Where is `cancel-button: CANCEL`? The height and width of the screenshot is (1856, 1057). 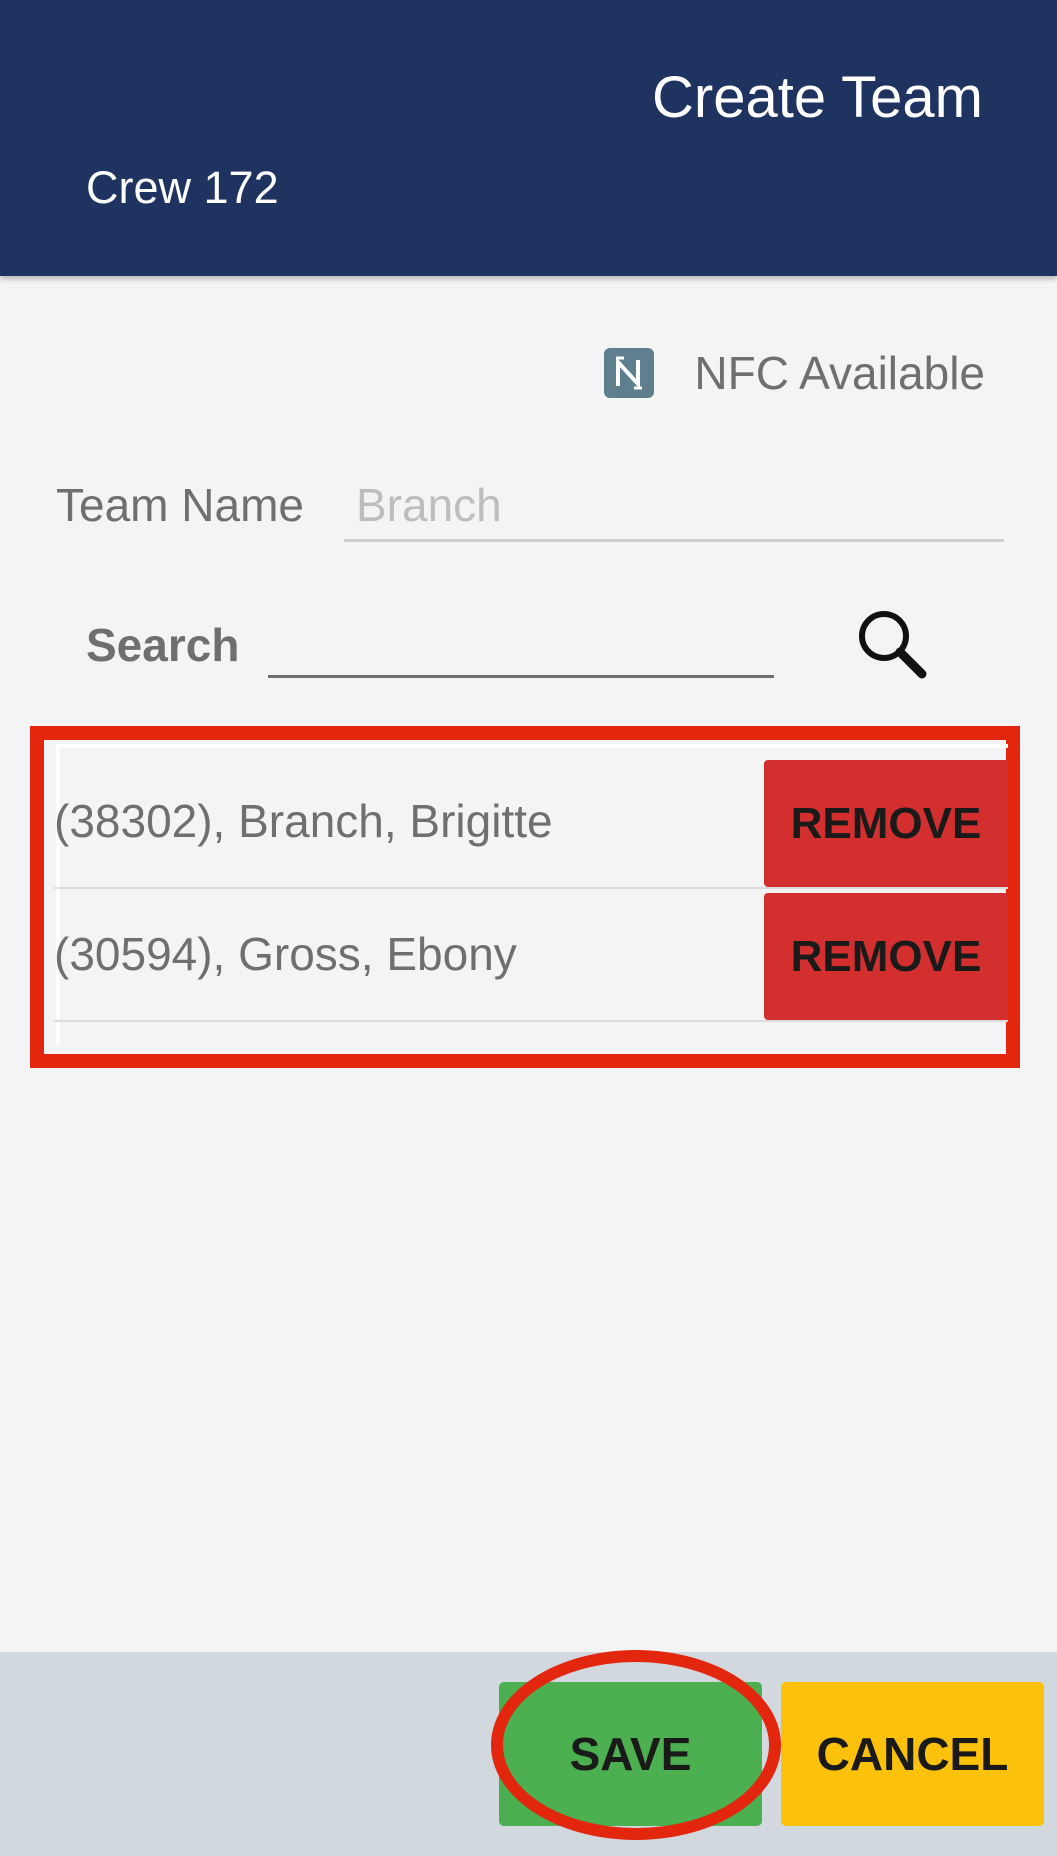
cancel-button: CANCEL is located at coordinates (912, 1754).